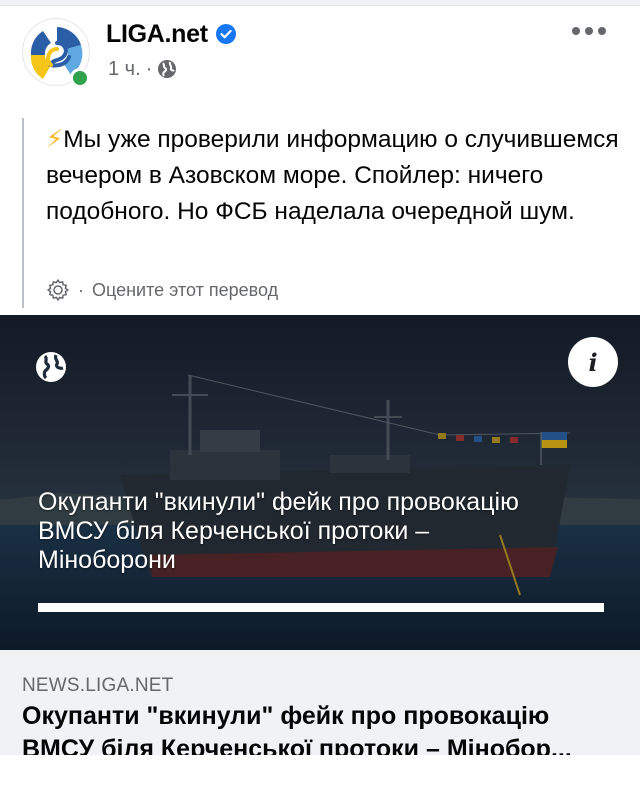 The width and height of the screenshot is (640, 785). Describe the element at coordinates (55, 139) in the screenshot. I see `lightning-emoji: ⚡` at that location.